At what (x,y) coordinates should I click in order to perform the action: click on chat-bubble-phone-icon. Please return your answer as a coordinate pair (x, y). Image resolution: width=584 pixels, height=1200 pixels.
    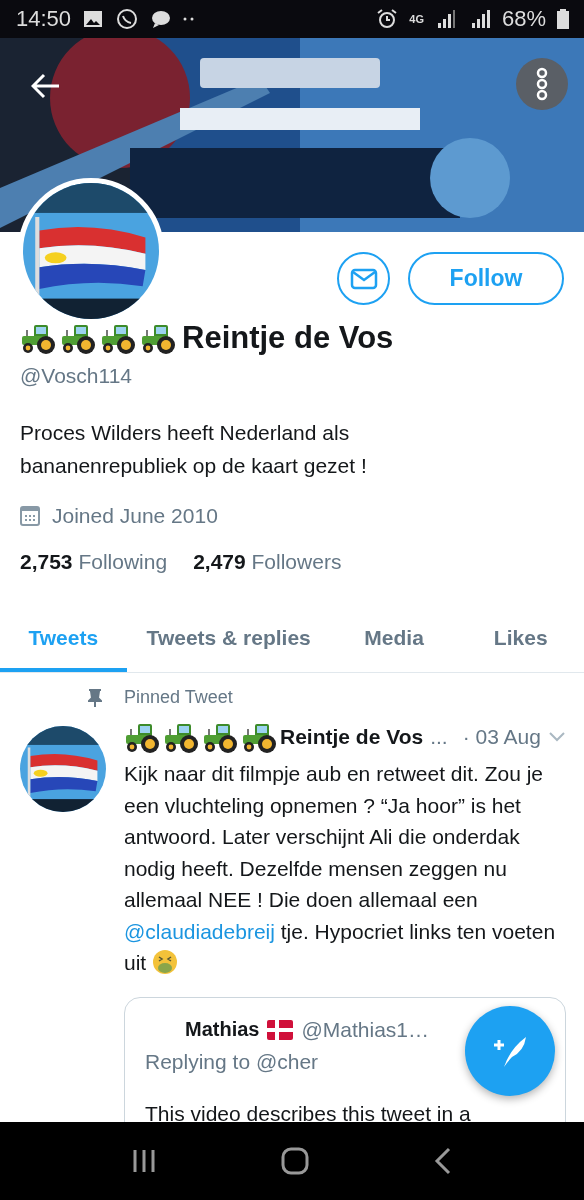
    Looking at the image, I should click on (127, 19).